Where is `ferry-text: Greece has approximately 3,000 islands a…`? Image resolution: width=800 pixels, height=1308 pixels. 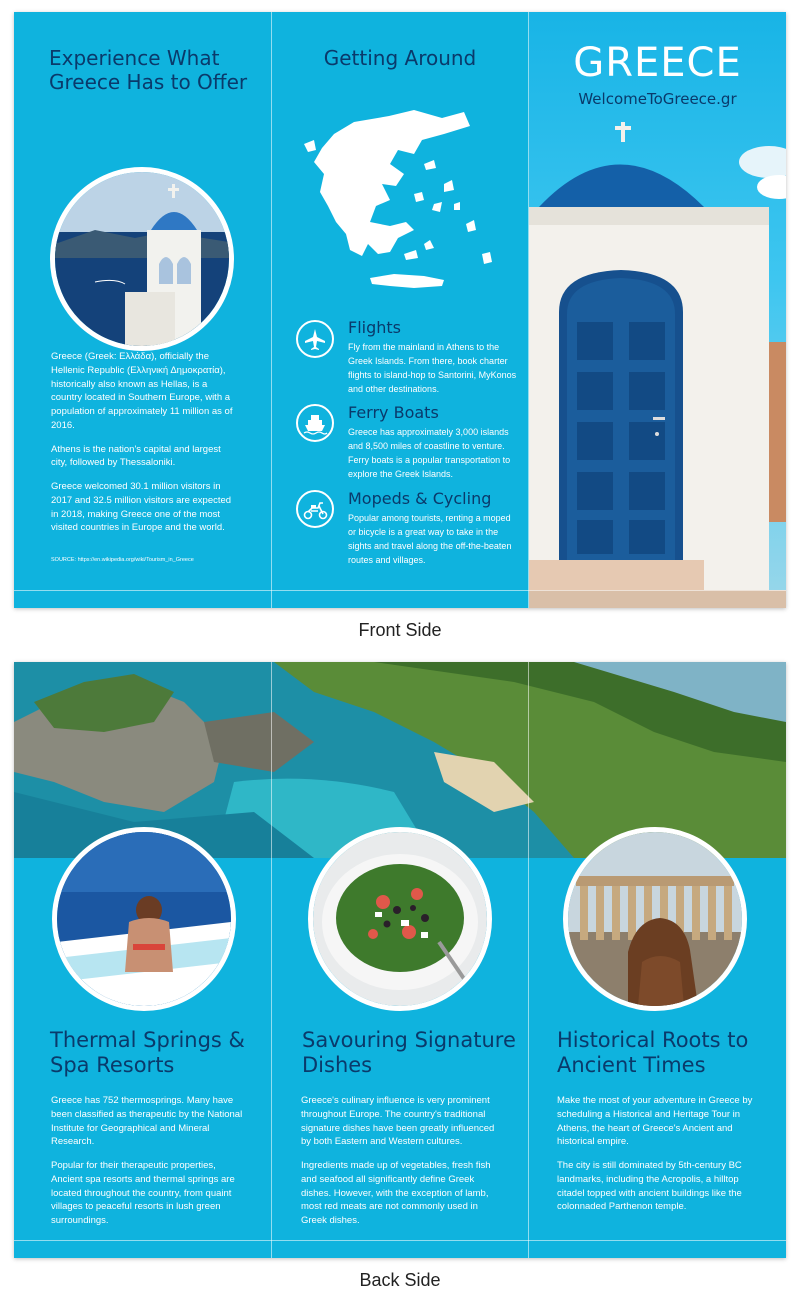
ferry-text: Greece has approximately 3,000 islands a… is located at coordinates (429, 453).